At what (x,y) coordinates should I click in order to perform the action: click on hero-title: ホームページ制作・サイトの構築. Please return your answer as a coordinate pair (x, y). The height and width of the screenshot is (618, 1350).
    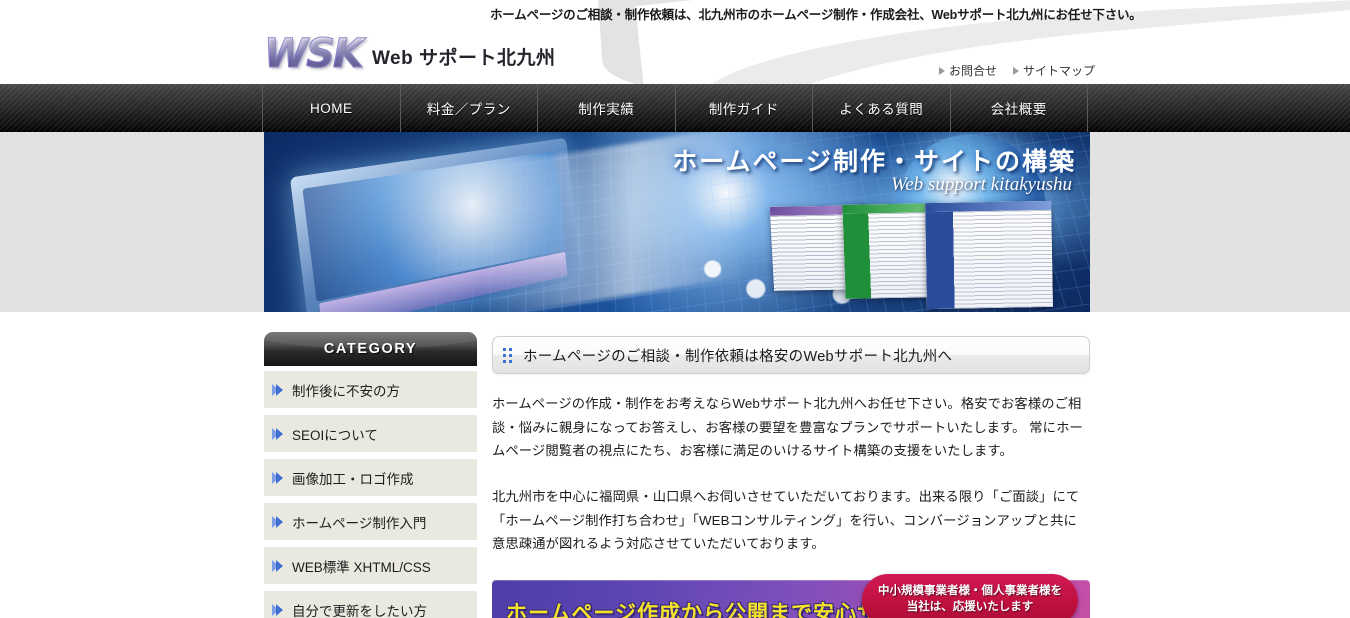
    Looking at the image, I should click on (874, 162).